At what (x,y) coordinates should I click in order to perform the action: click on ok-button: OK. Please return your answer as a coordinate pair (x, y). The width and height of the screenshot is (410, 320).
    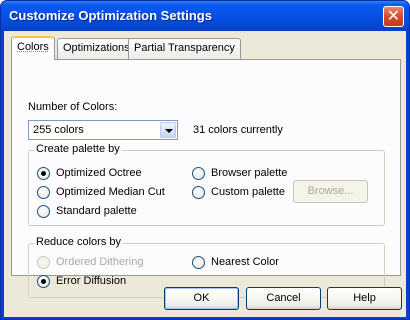
    Looking at the image, I should click on (201, 298).